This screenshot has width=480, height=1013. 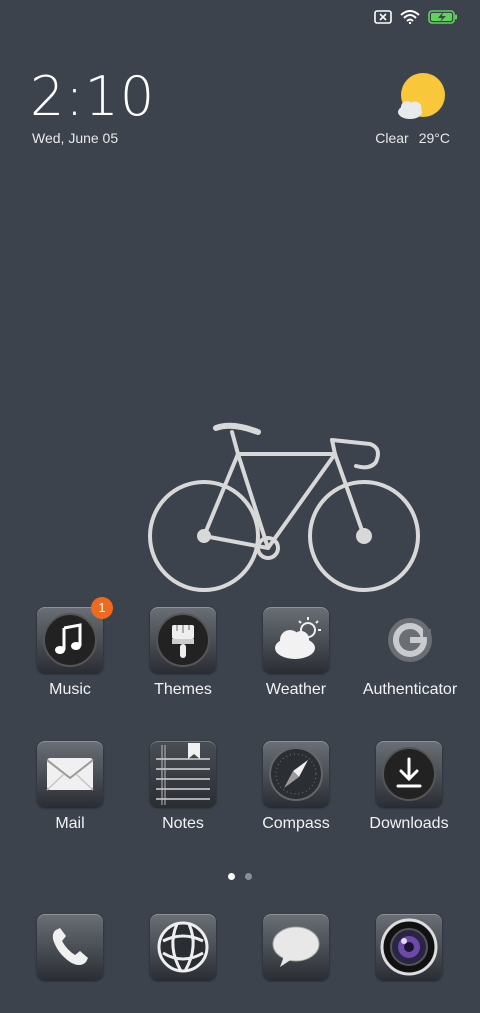 I want to click on camera-lens-icon, so click(x=409, y=947).